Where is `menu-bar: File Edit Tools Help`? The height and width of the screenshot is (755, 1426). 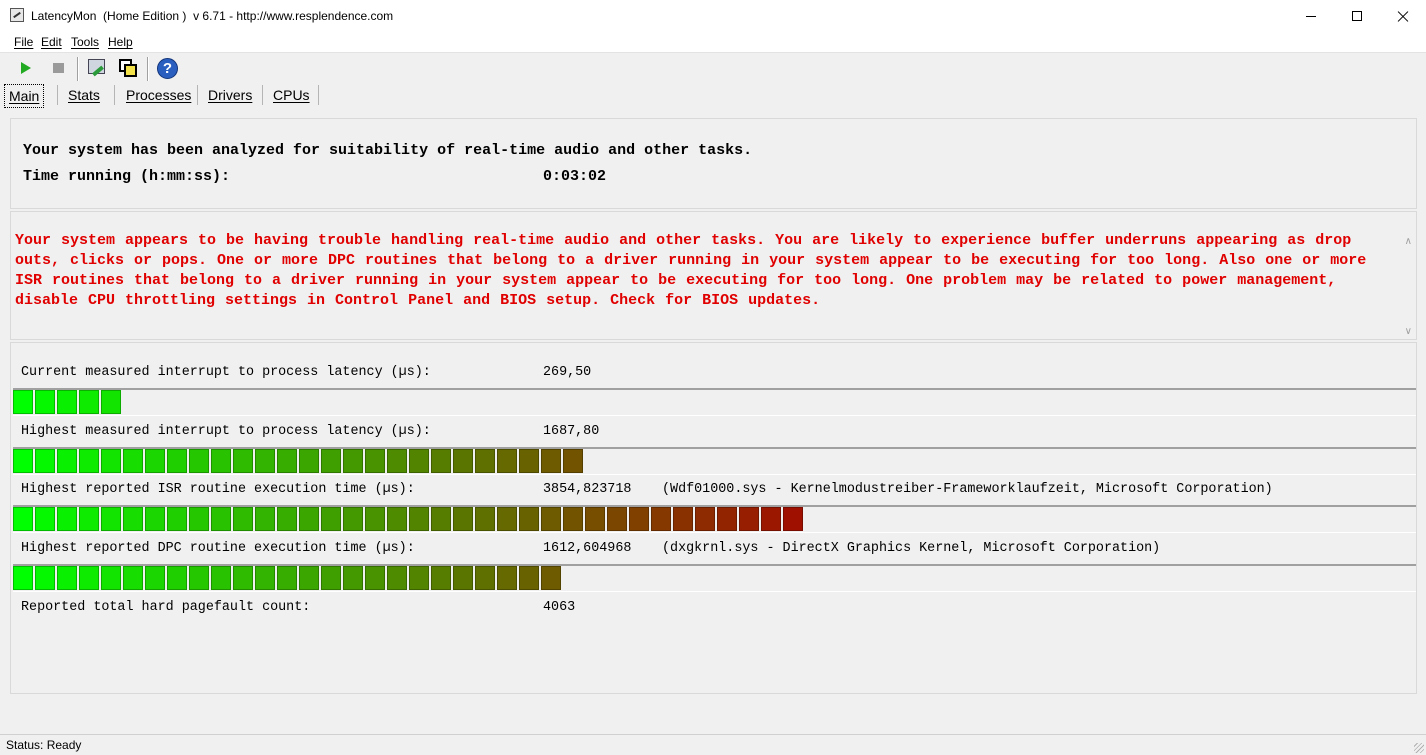
menu-bar: File Edit Tools Help is located at coordinates (713, 42).